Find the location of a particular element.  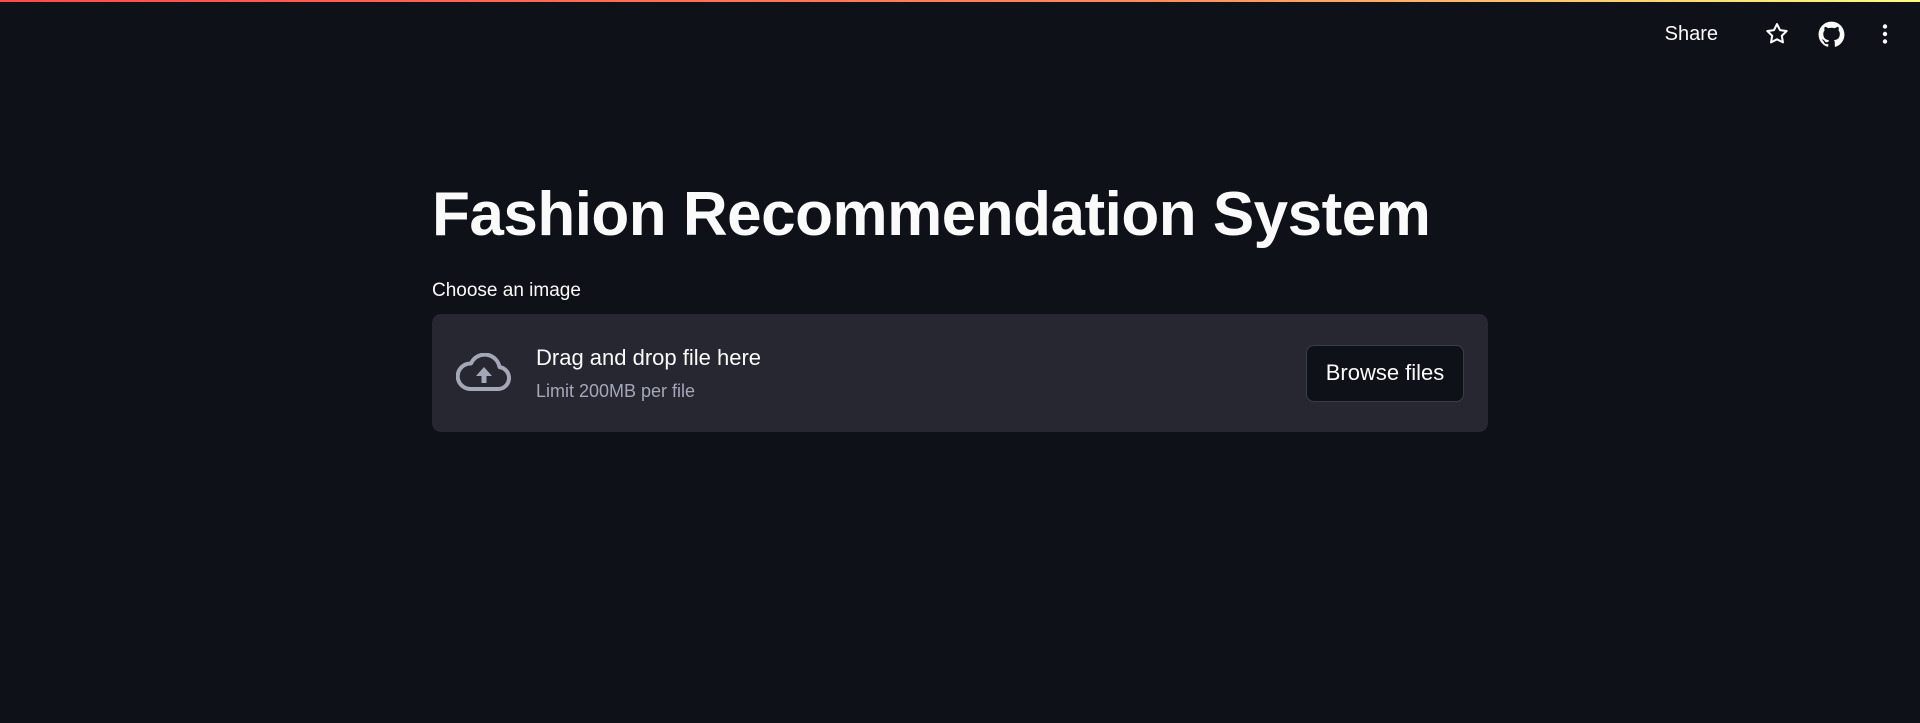

browse-files-button: Browse files is located at coordinates (1385, 373).